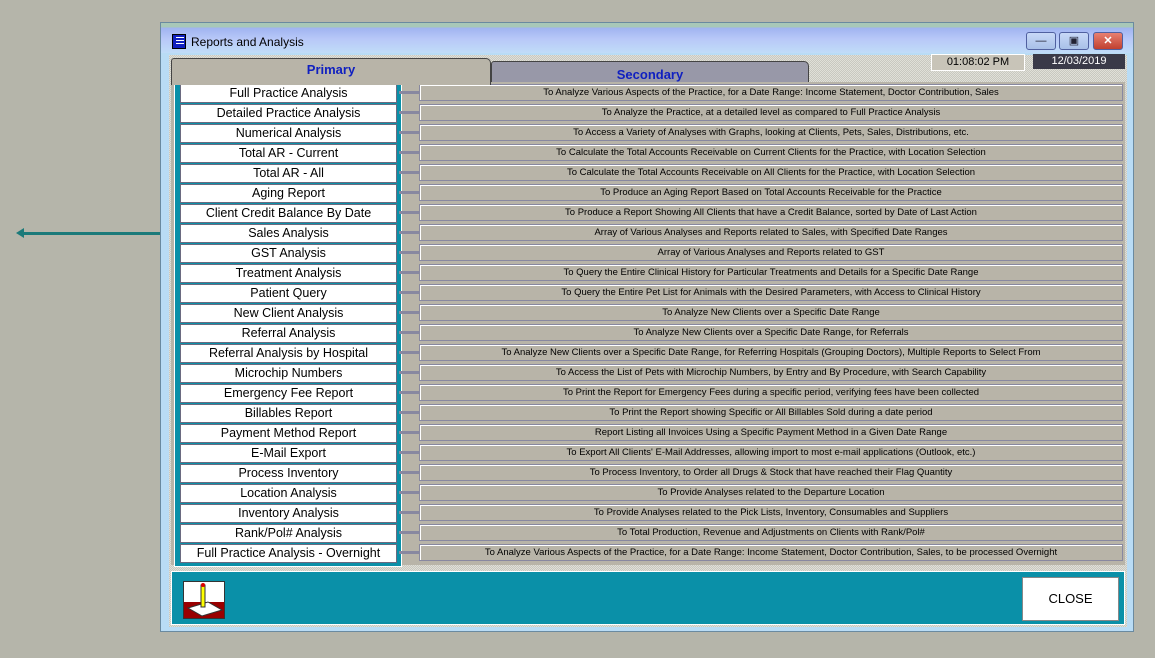  What do you see at coordinates (1074, 41) in the screenshot?
I see `maximize-button: ▣` at bounding box center [1074, 41].